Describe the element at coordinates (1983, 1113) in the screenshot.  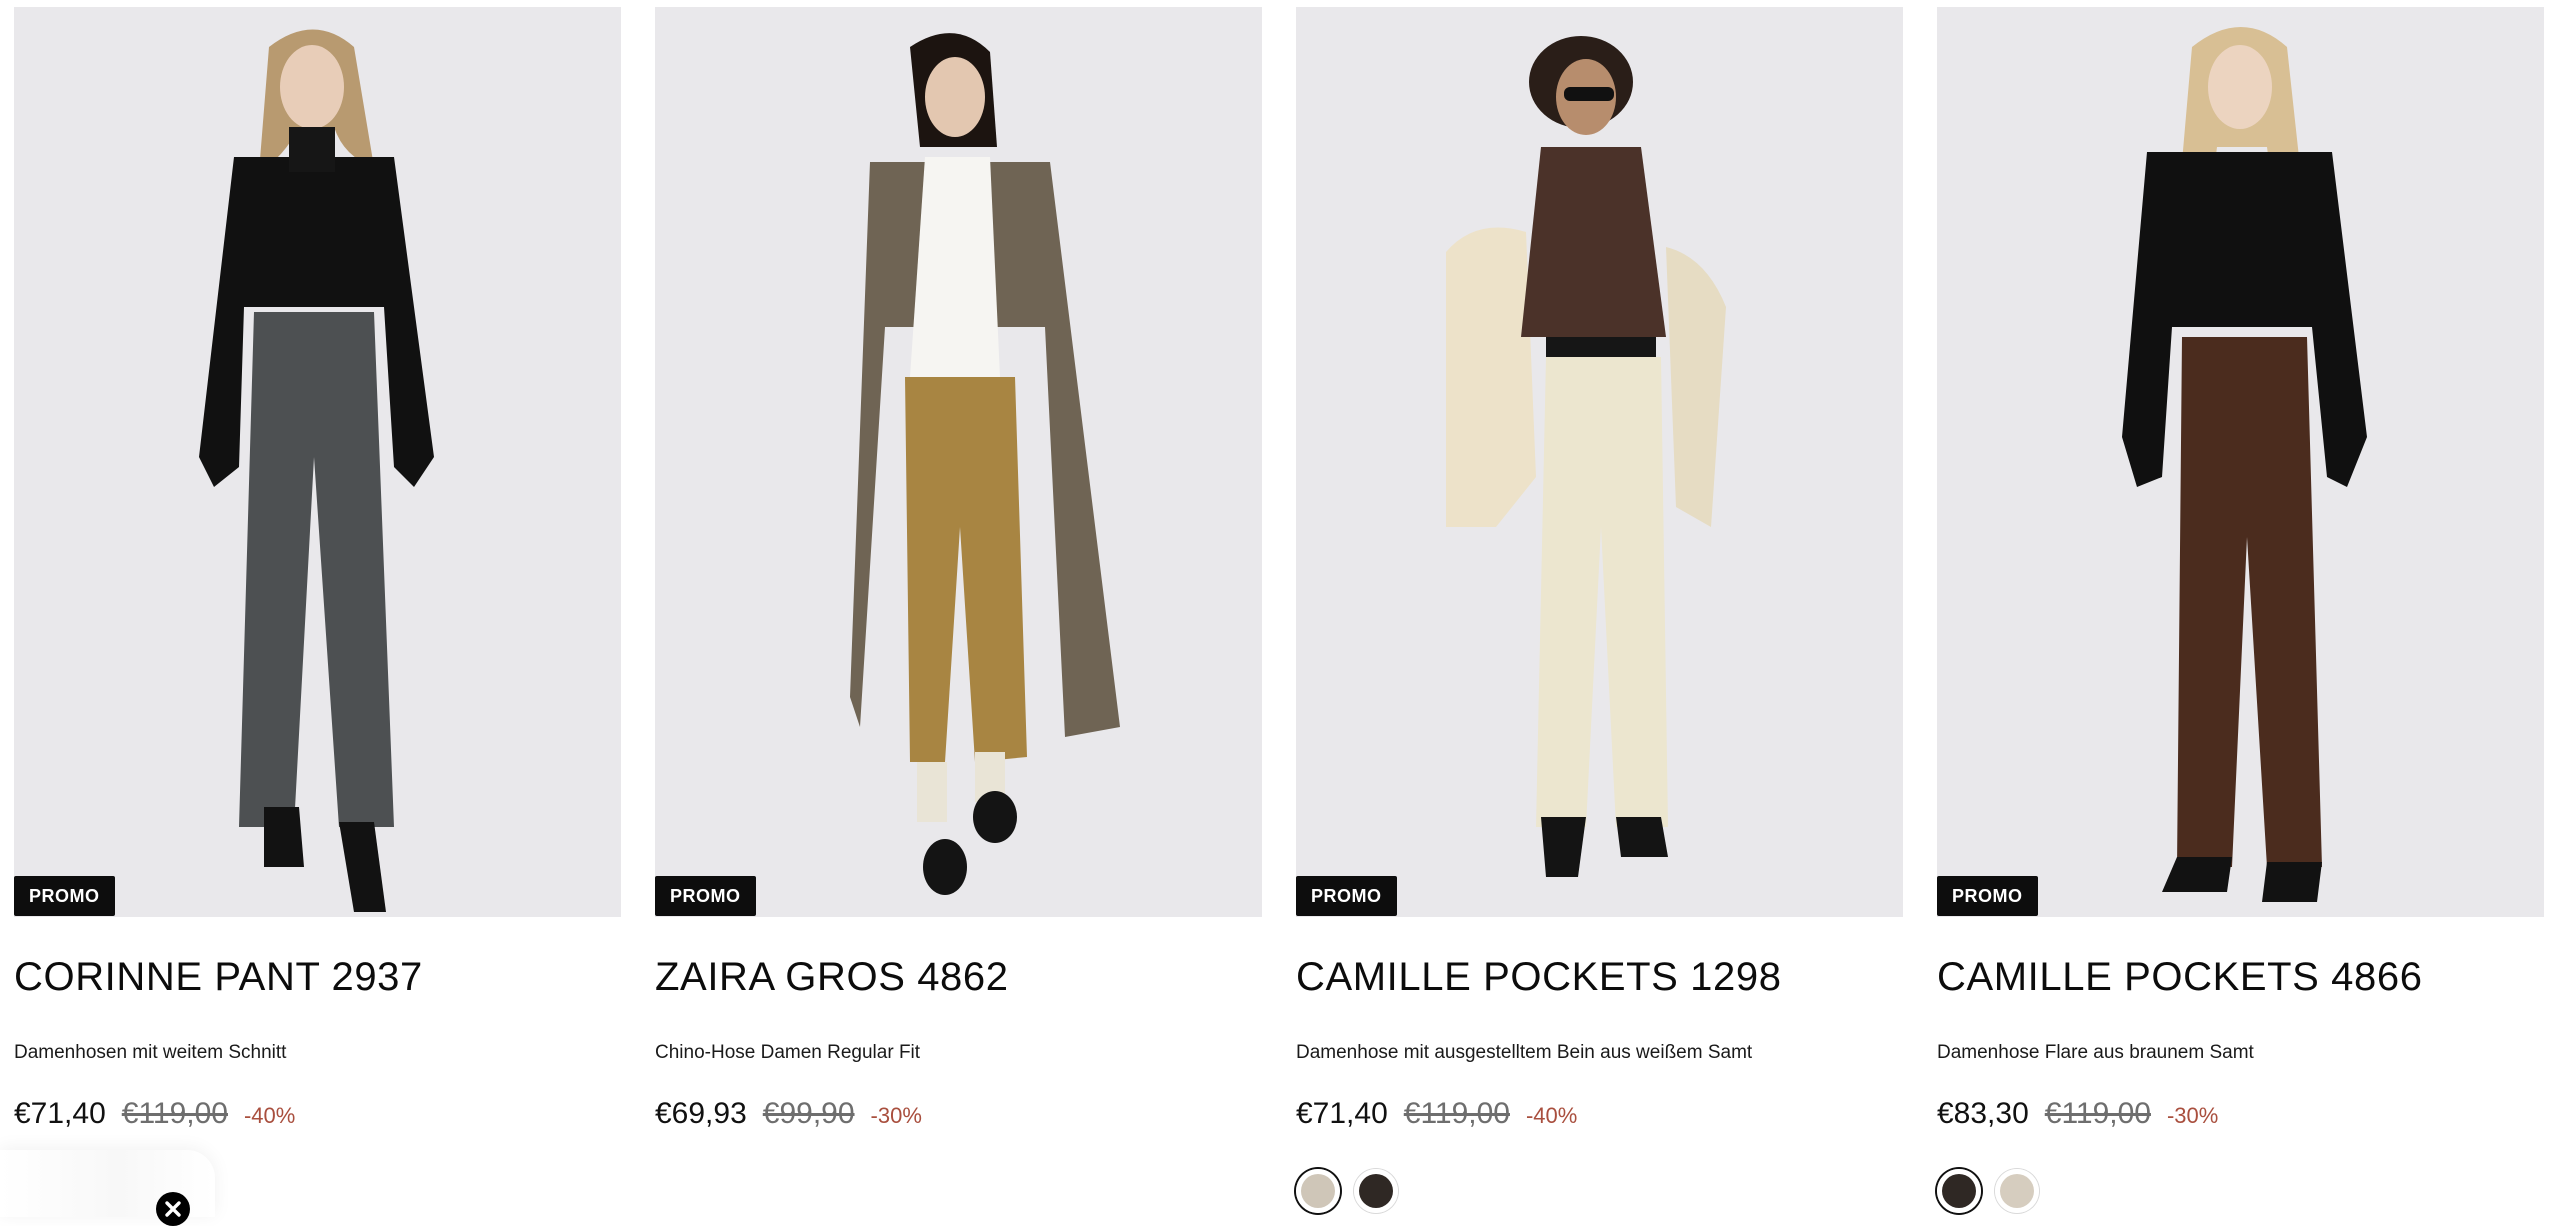
I see `price-current: €83,30` at that location.